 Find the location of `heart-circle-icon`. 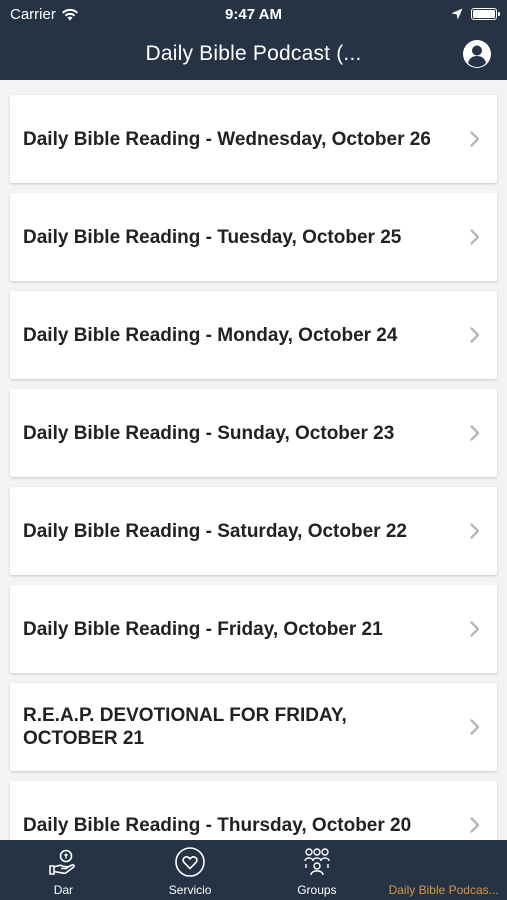

heart-circle-icon is located at coordinates (190, 862).